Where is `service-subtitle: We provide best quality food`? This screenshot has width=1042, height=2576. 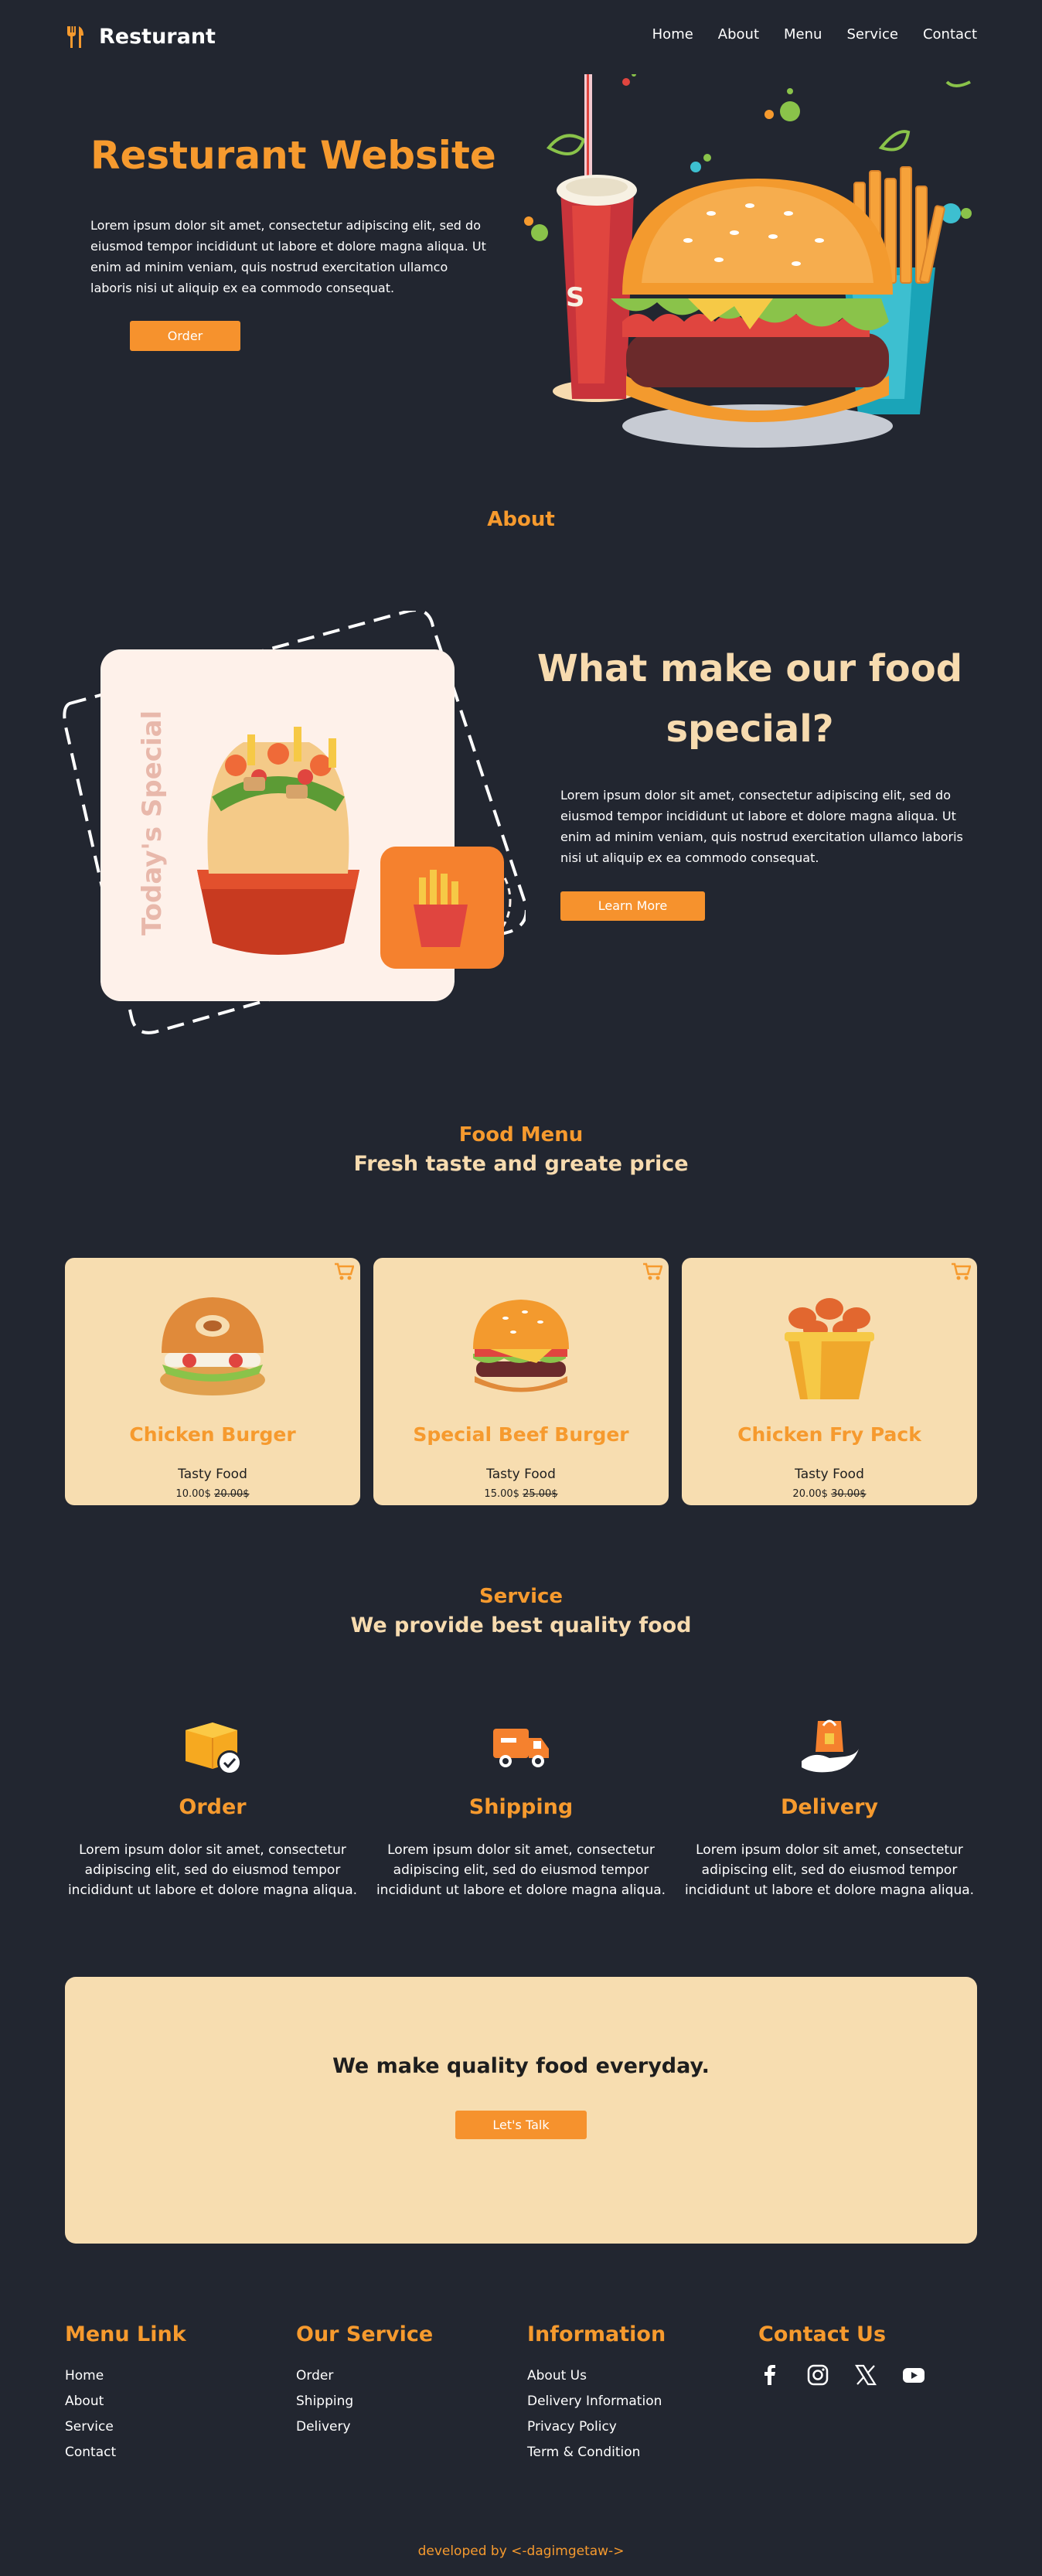
service-subtitle: We provide best quality food is located at coordinates (521, 1625).